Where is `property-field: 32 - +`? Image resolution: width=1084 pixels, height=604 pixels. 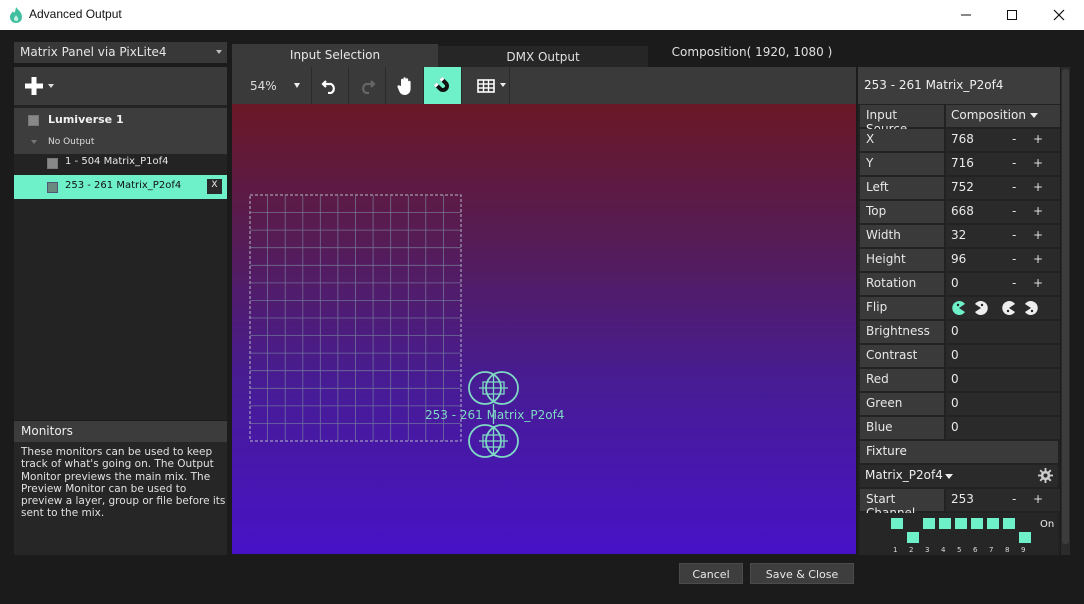 property-field: 32 - + is located at coordinates (1003, 236).